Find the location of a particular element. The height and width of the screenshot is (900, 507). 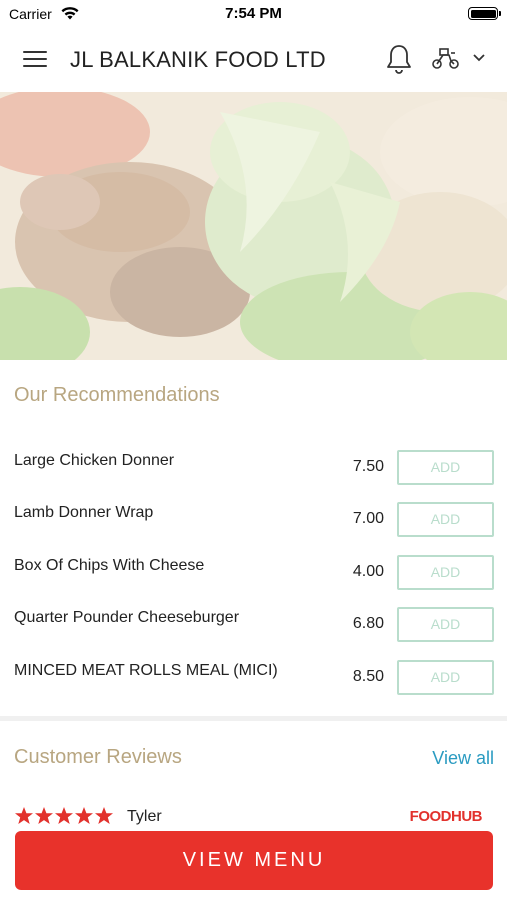

recommendation-item: MINCED MEAT ROLLS MEAL (MICI) 8.50 ADD is located at coordinates (253, 680).